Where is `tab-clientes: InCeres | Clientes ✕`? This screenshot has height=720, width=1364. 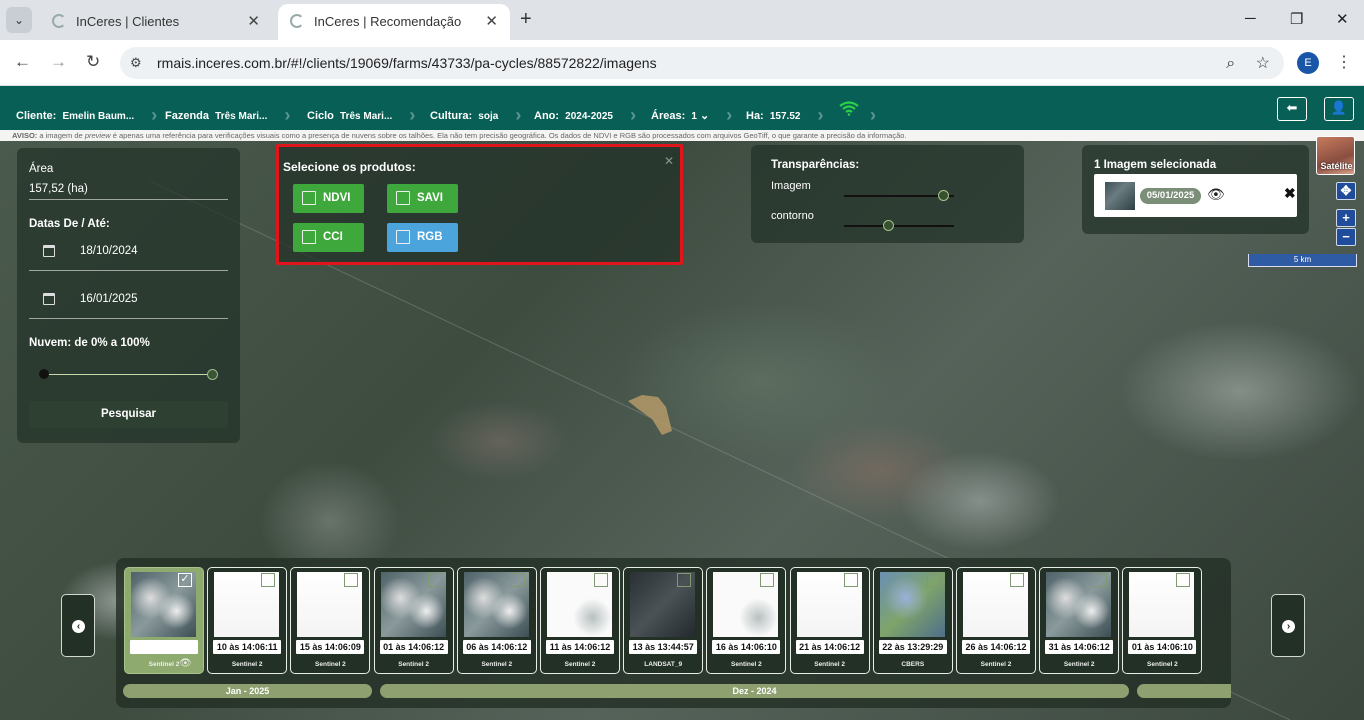 tab-clientes: InCeres | Clientes ✕ is located at coordinates (156, 22).